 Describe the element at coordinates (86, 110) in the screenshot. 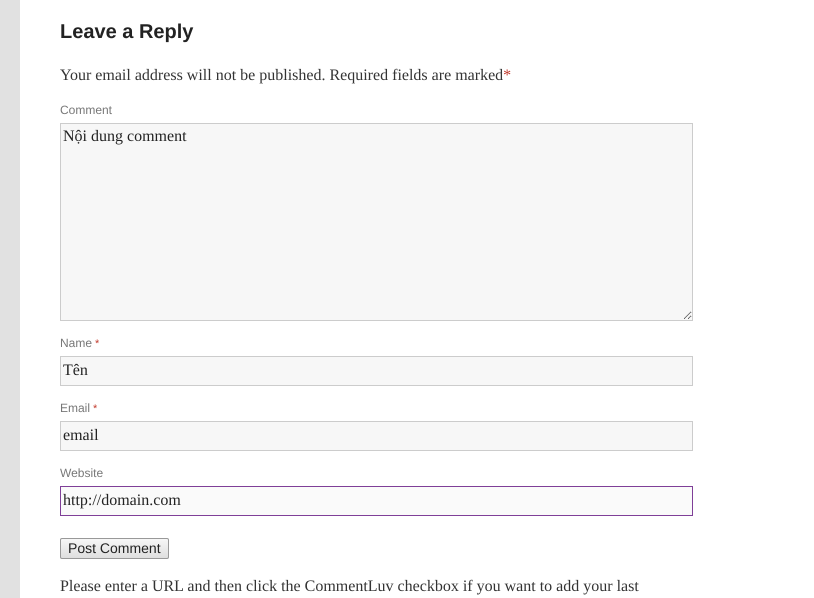

I see `field-label: Comment` at that location.